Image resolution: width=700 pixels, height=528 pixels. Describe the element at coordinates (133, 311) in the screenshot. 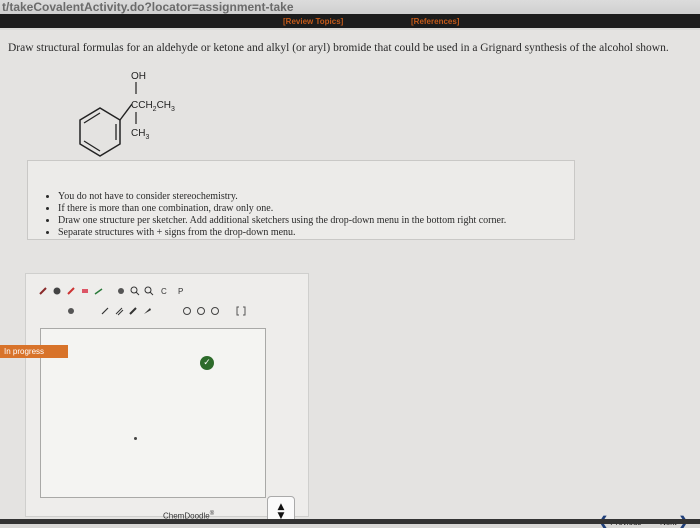

I see `triple-bond-icon` at that location.